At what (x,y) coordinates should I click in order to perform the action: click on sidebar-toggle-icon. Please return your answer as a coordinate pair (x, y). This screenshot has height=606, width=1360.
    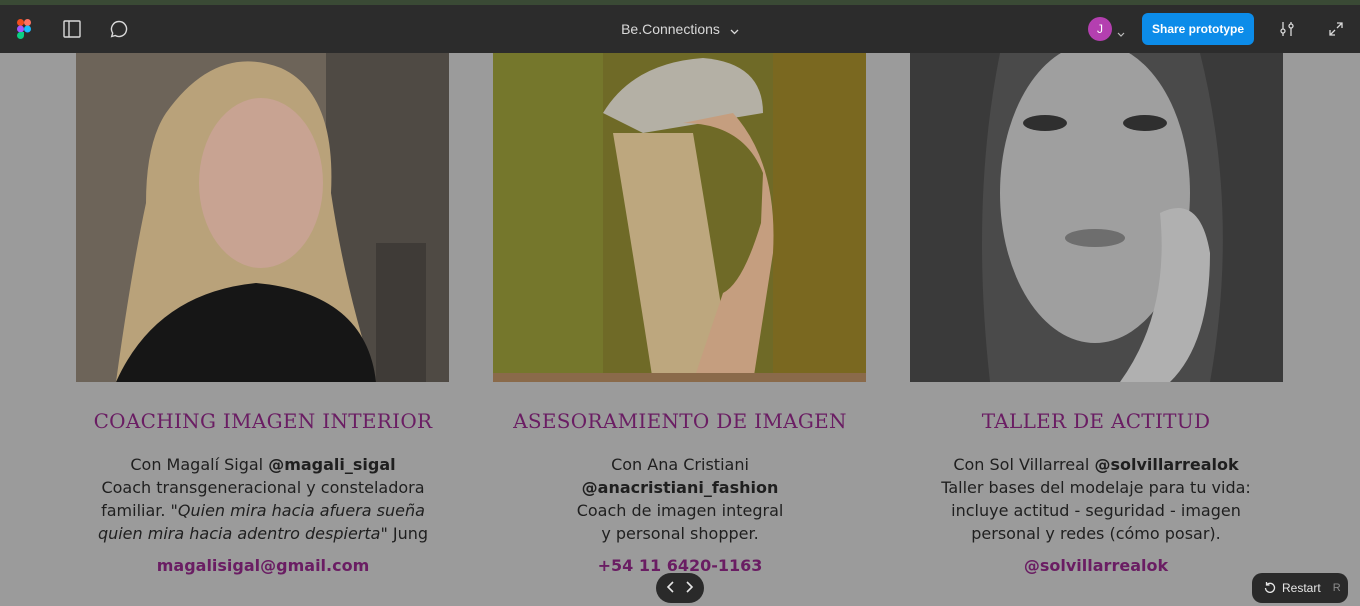
    Looking at the image, I should click on (72, 29).